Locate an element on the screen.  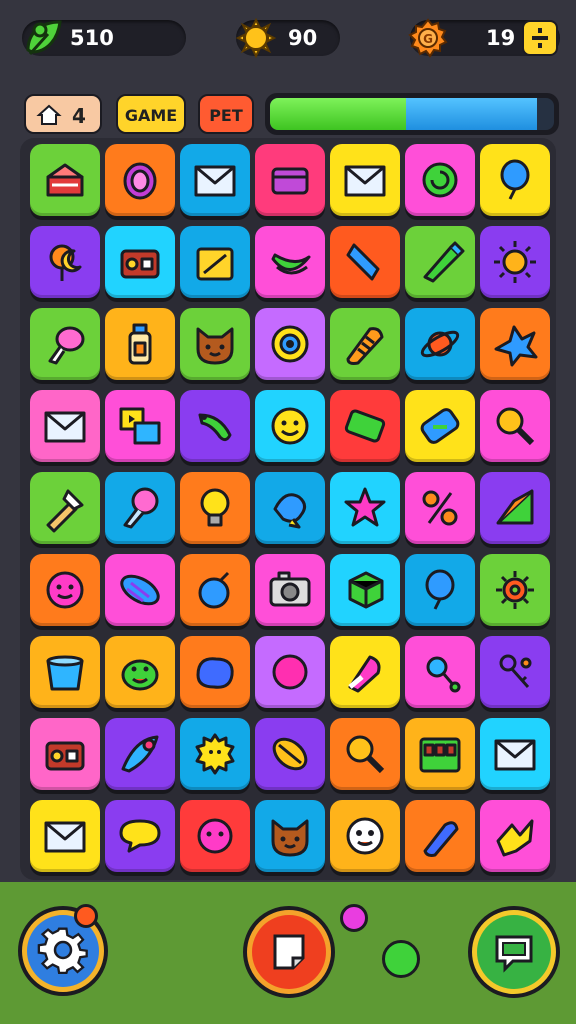
tile-r7-c7 is located at coordinates (515, 672).